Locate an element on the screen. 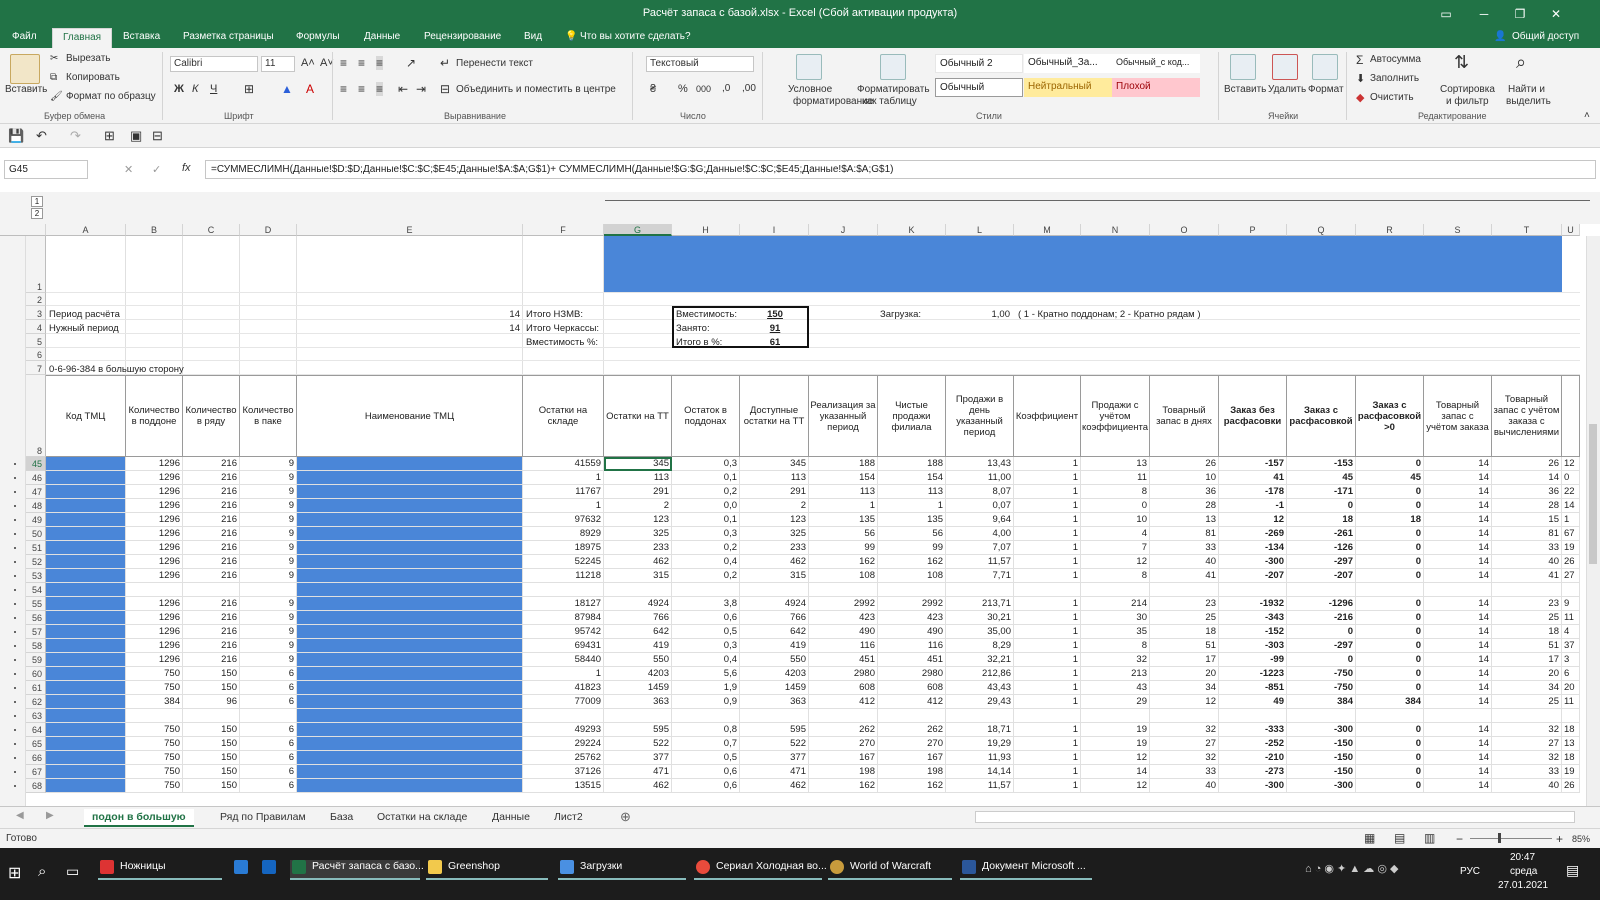 The width and height of the screenshot is (1600, 900). table-cell-h: 0,2 is located at coordinates (706, 548).